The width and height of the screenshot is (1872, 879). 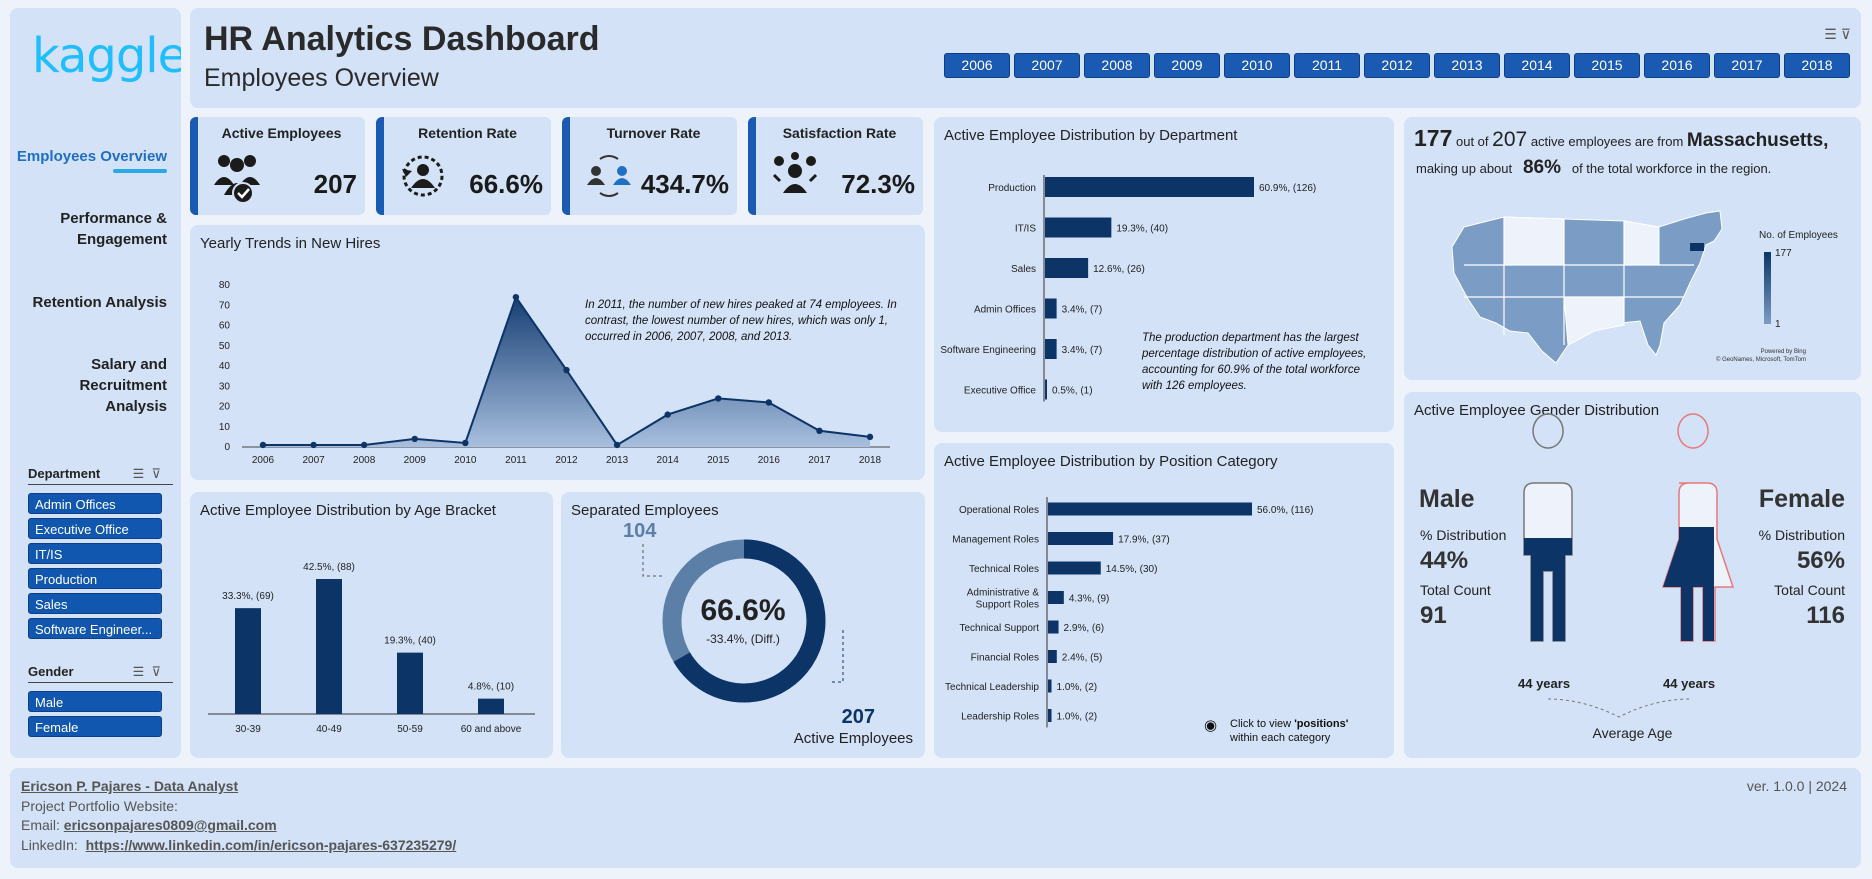 I want to click on x-tick-label: 2012, so click(x=566, y=460).